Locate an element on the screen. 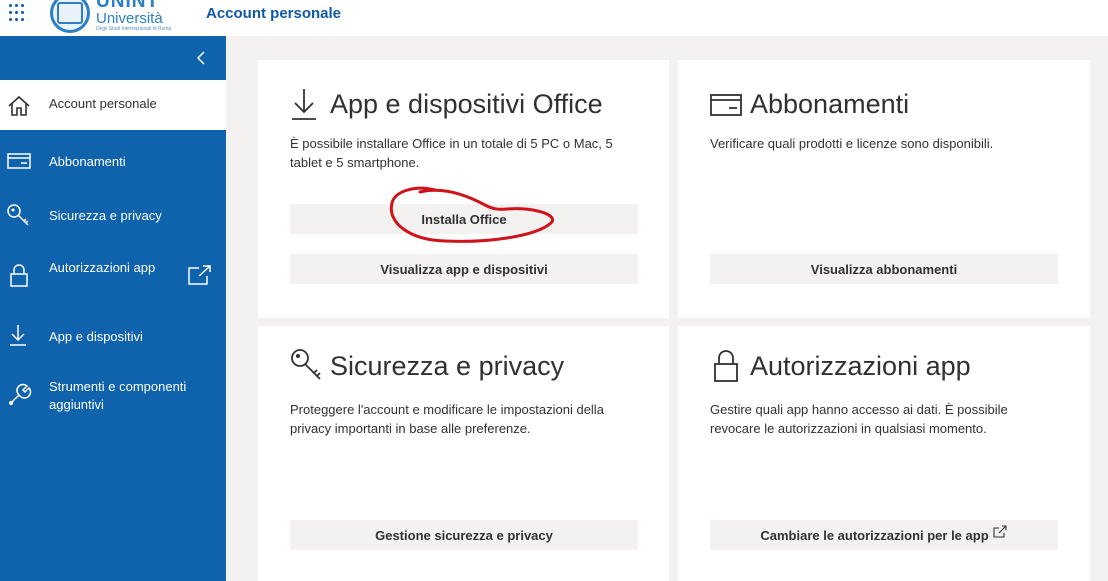 Image resolution: width=1108 pixels, height=581 pixels. card-title: Autorizzazioni app is located at coordinates (860, 365).